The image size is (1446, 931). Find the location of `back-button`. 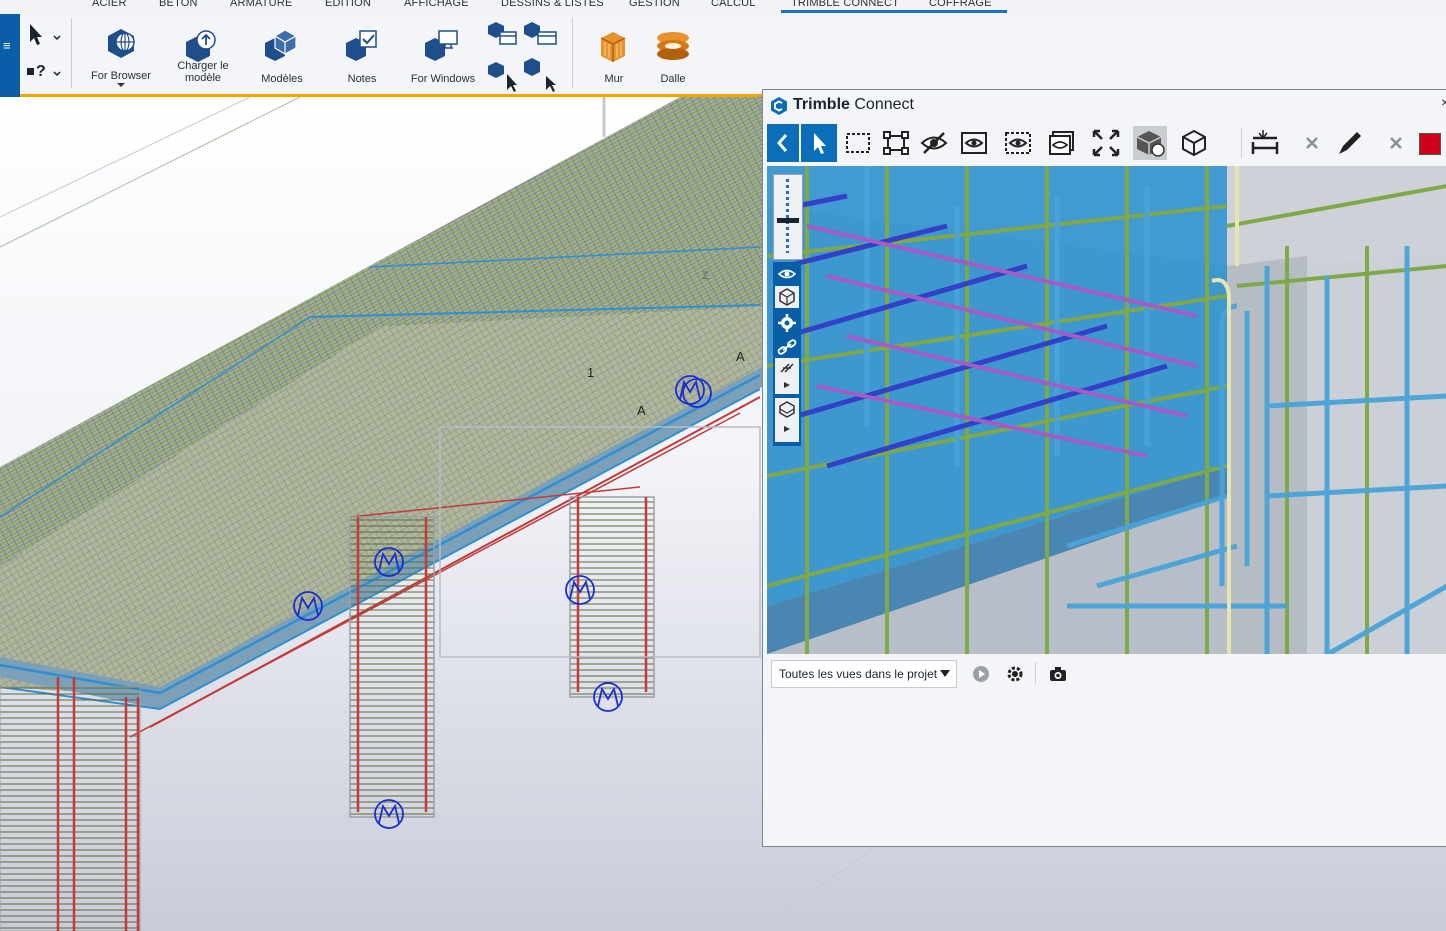

back-button is located at coordinates (783, 143).